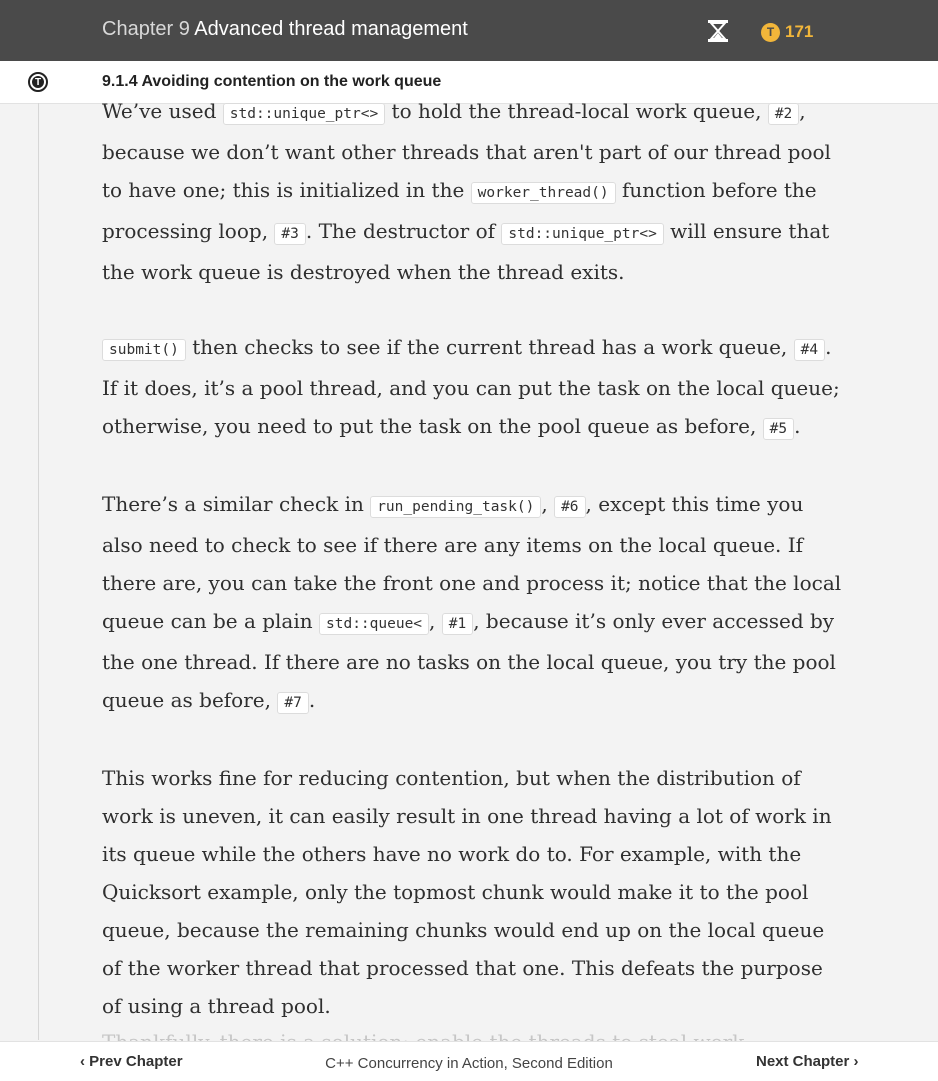 The image size is (938, 1081). I want to click on code-annotation: #5, so click(778, 429).